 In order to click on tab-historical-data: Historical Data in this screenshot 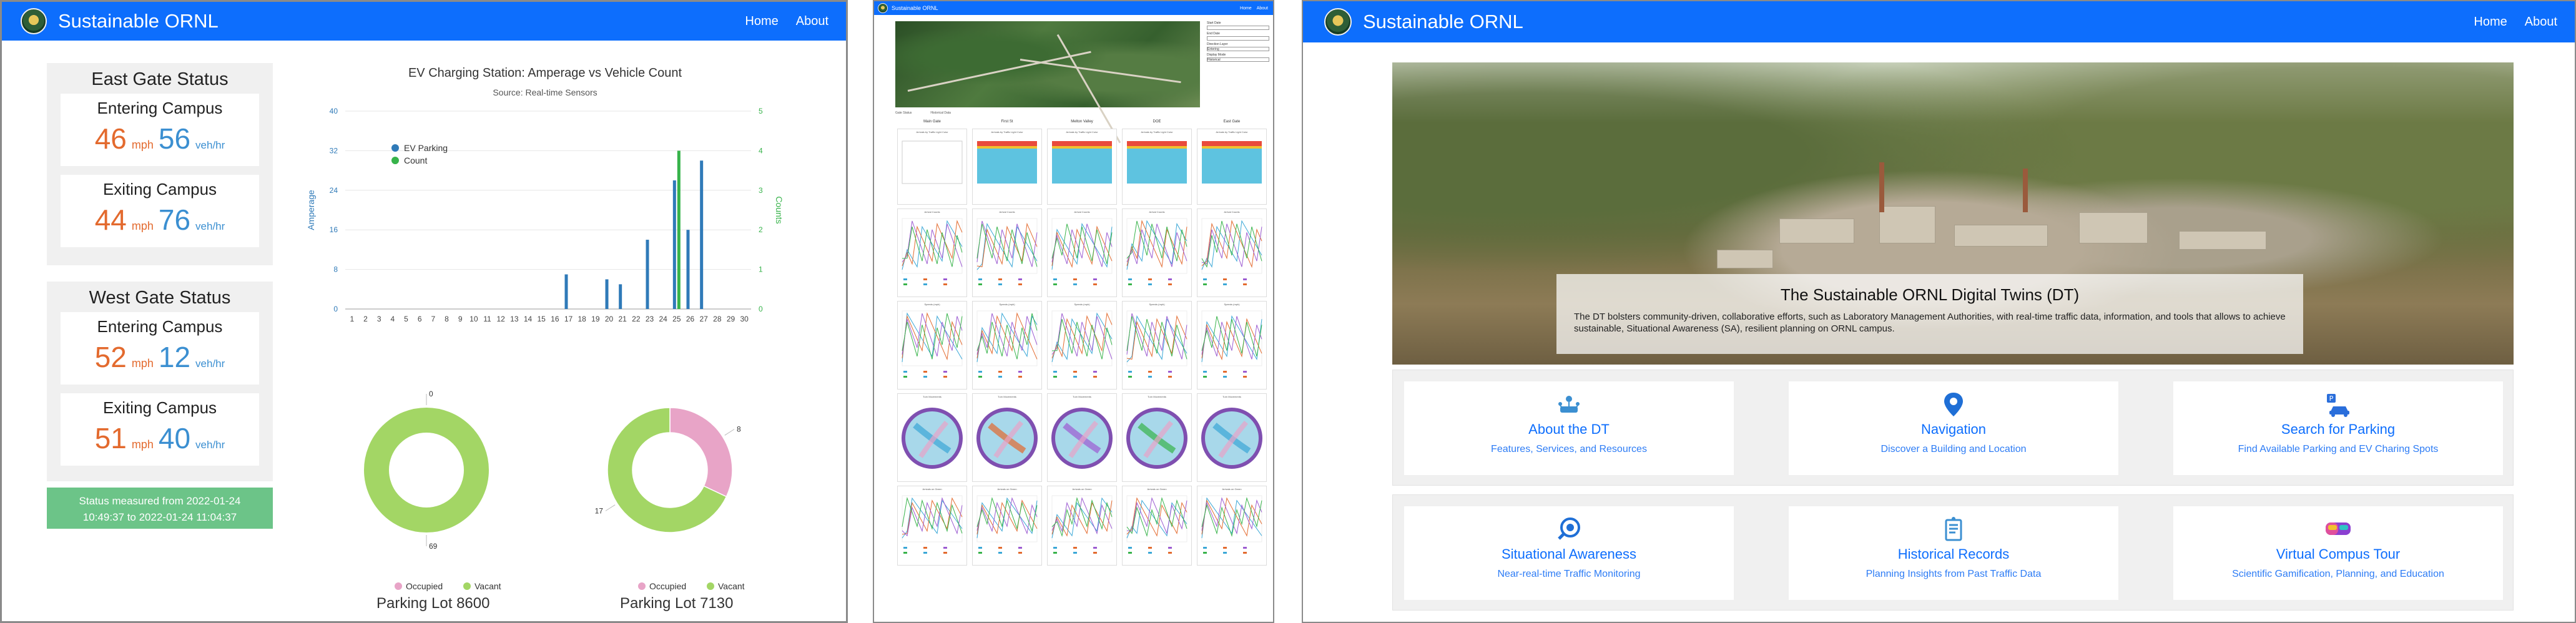, I will do `click(940, 113)`.